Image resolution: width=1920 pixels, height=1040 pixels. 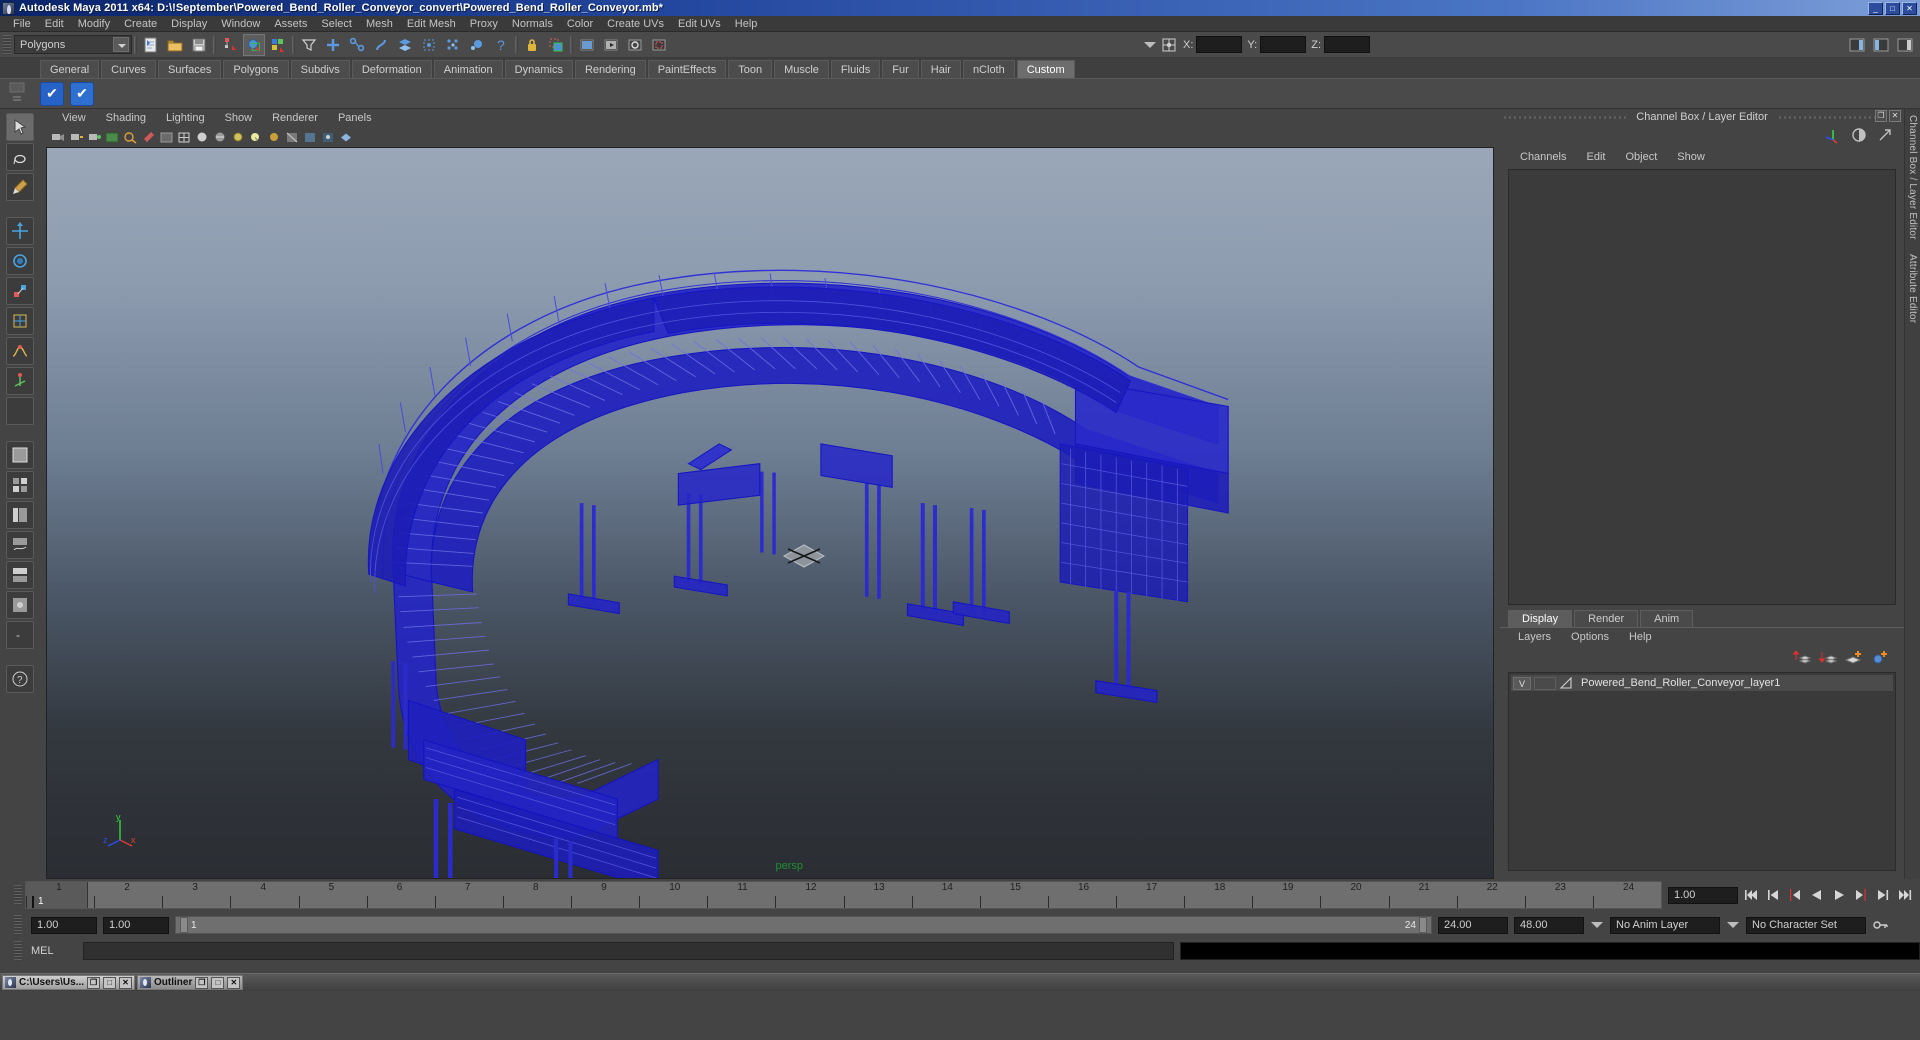 What do you see at coordinates (1219, 44) in the screenshot?
I see `x-coordinate-field` at bounding box center [1219, 44].